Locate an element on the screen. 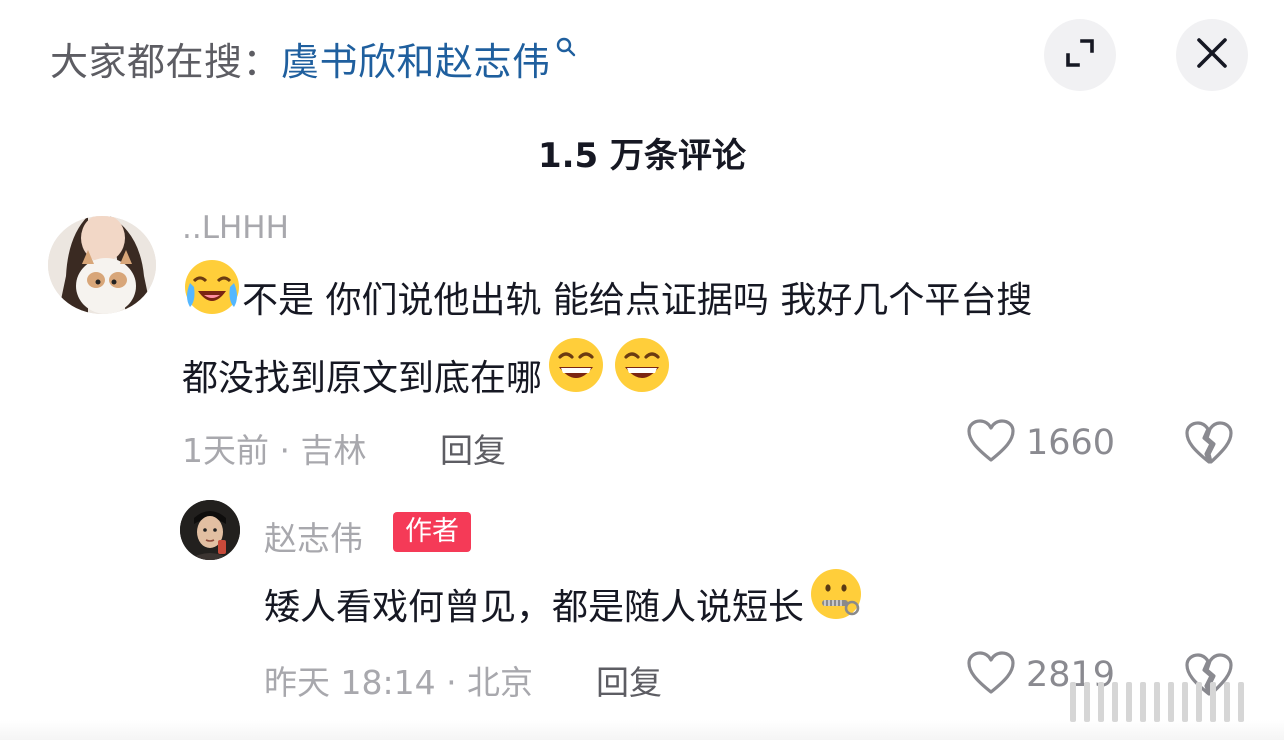 This screenshot has height=740, width=1284. close-icon is located at coordinates (1212, 55).